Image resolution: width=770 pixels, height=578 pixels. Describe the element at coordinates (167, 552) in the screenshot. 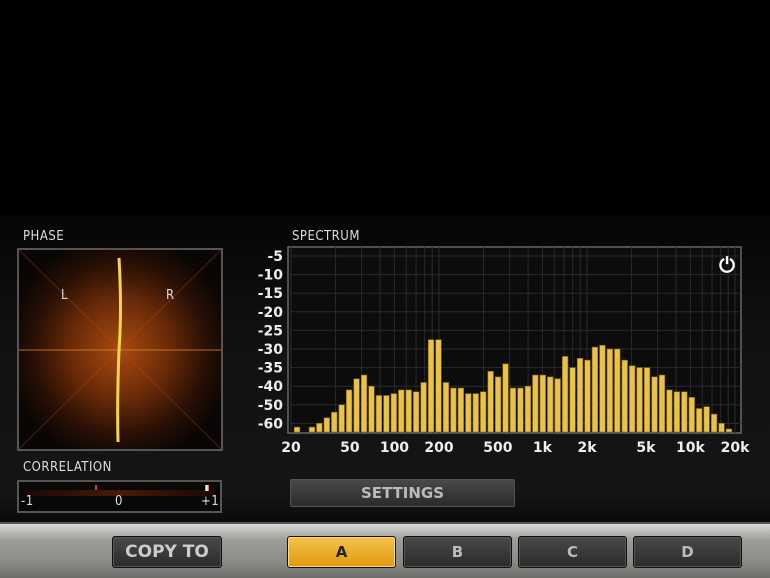

I see `copy-to-button: COPY TO` at that location.